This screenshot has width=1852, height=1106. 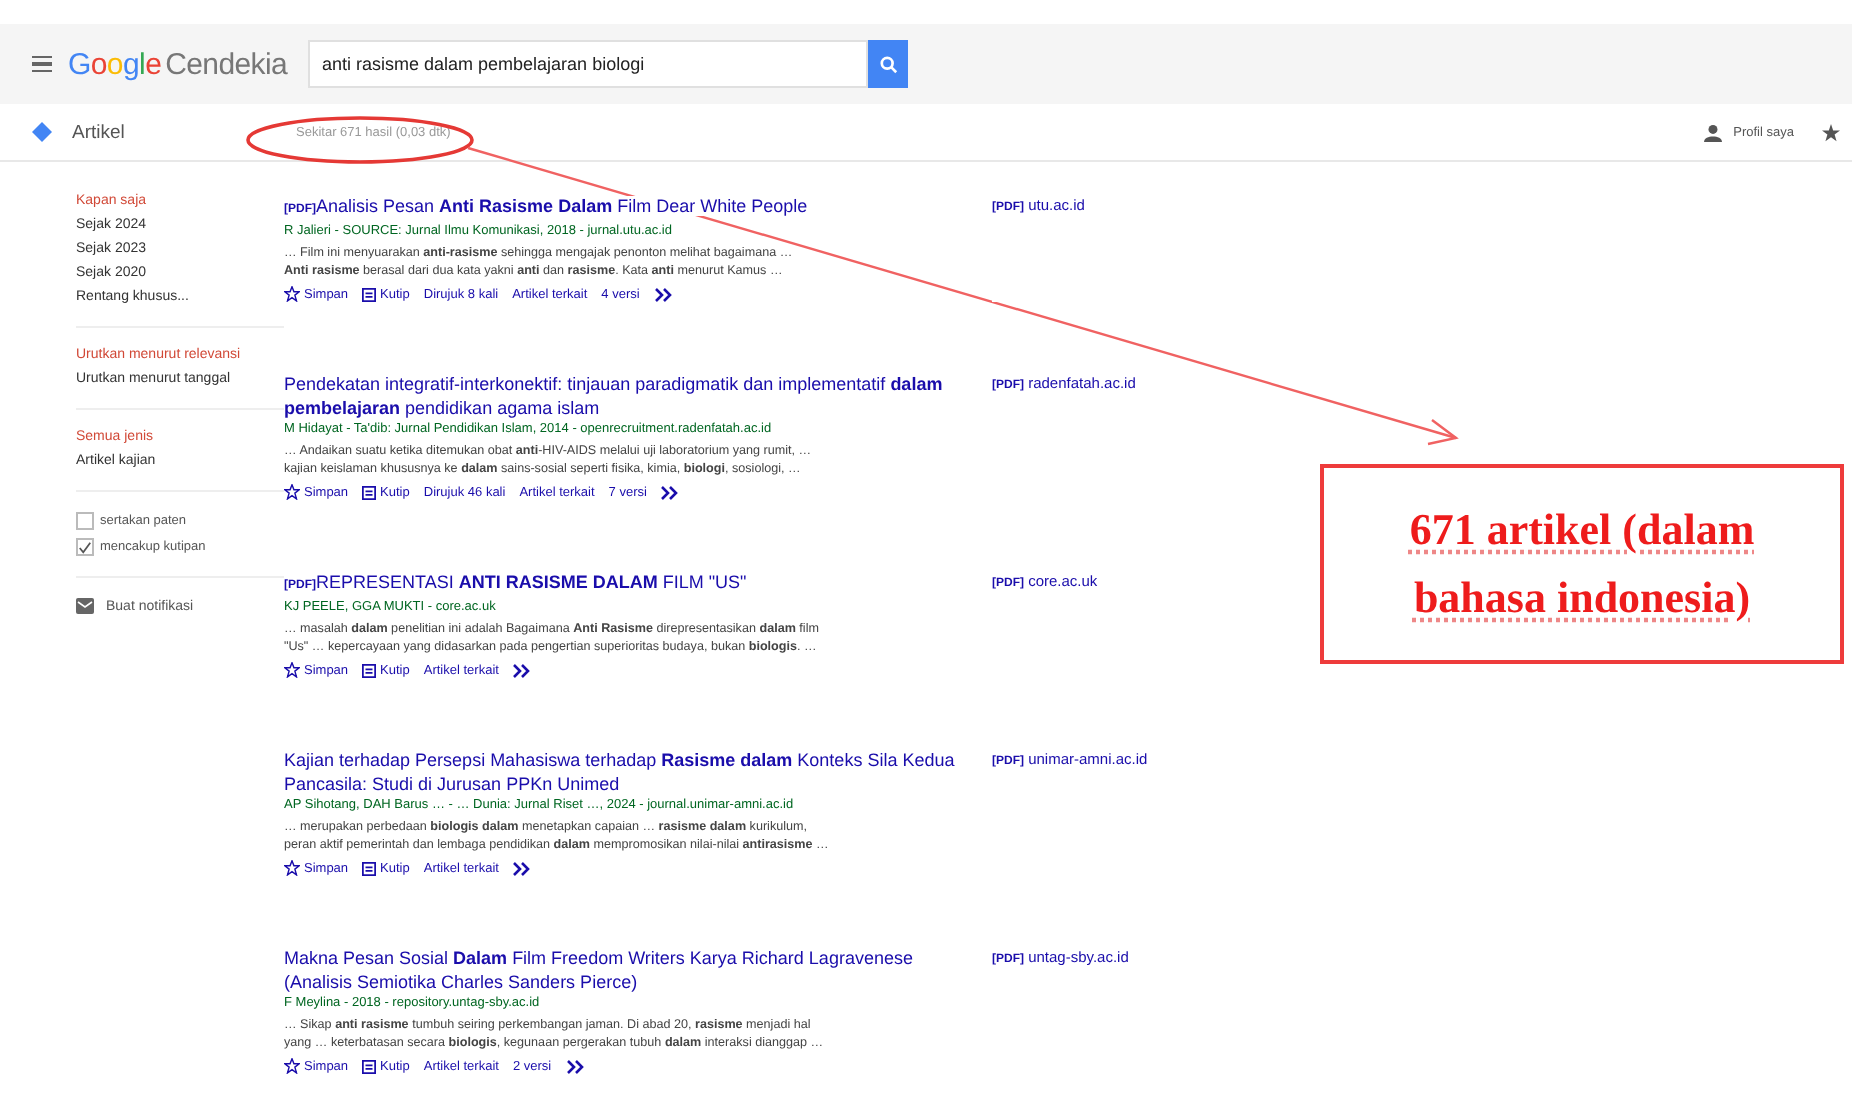 What do you see at coordinates (1712, 132) in the screenshot?
I see `person-icon` at bounding box center [1712, 132].